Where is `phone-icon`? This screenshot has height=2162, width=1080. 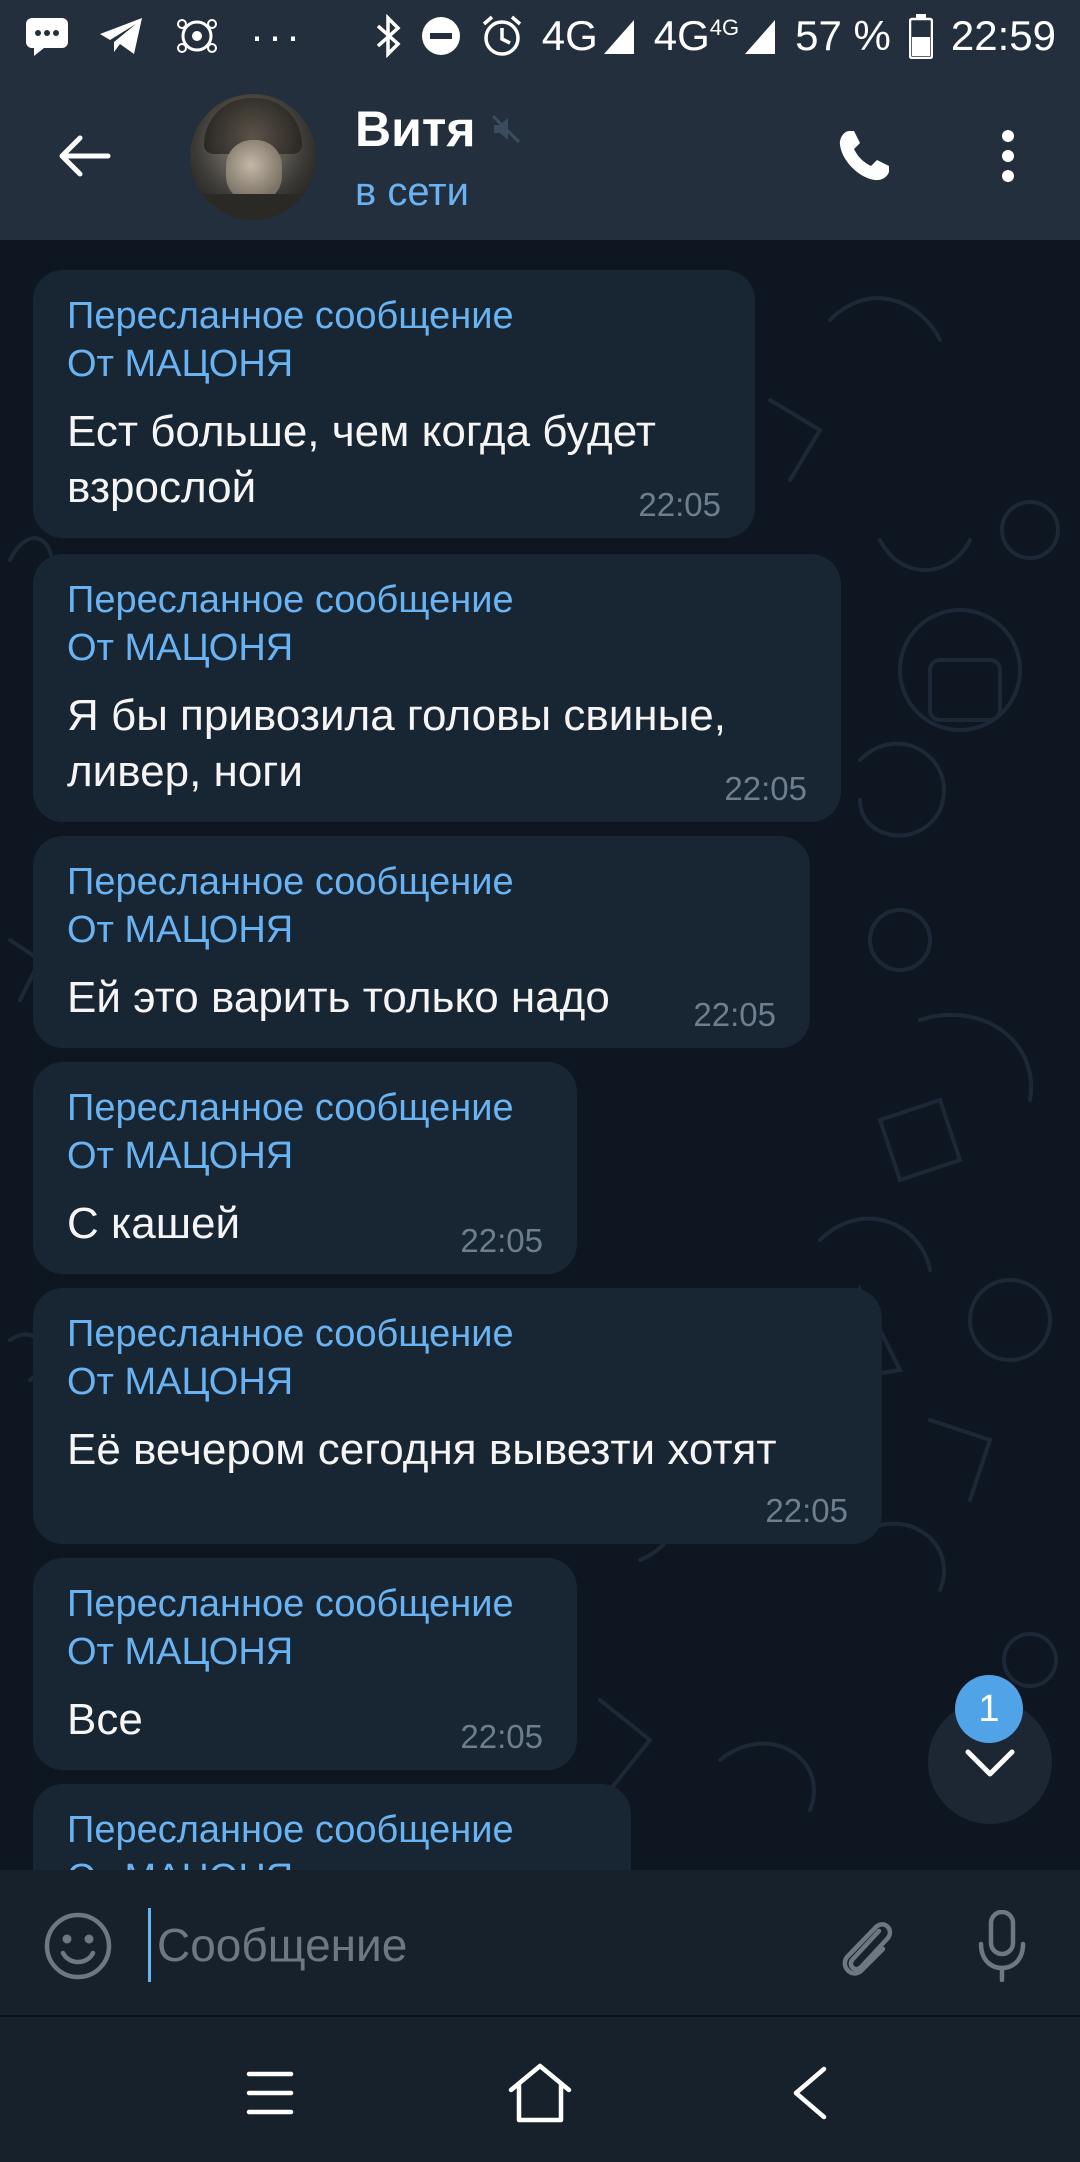
phone-icon is located at coordinates (864, 156).